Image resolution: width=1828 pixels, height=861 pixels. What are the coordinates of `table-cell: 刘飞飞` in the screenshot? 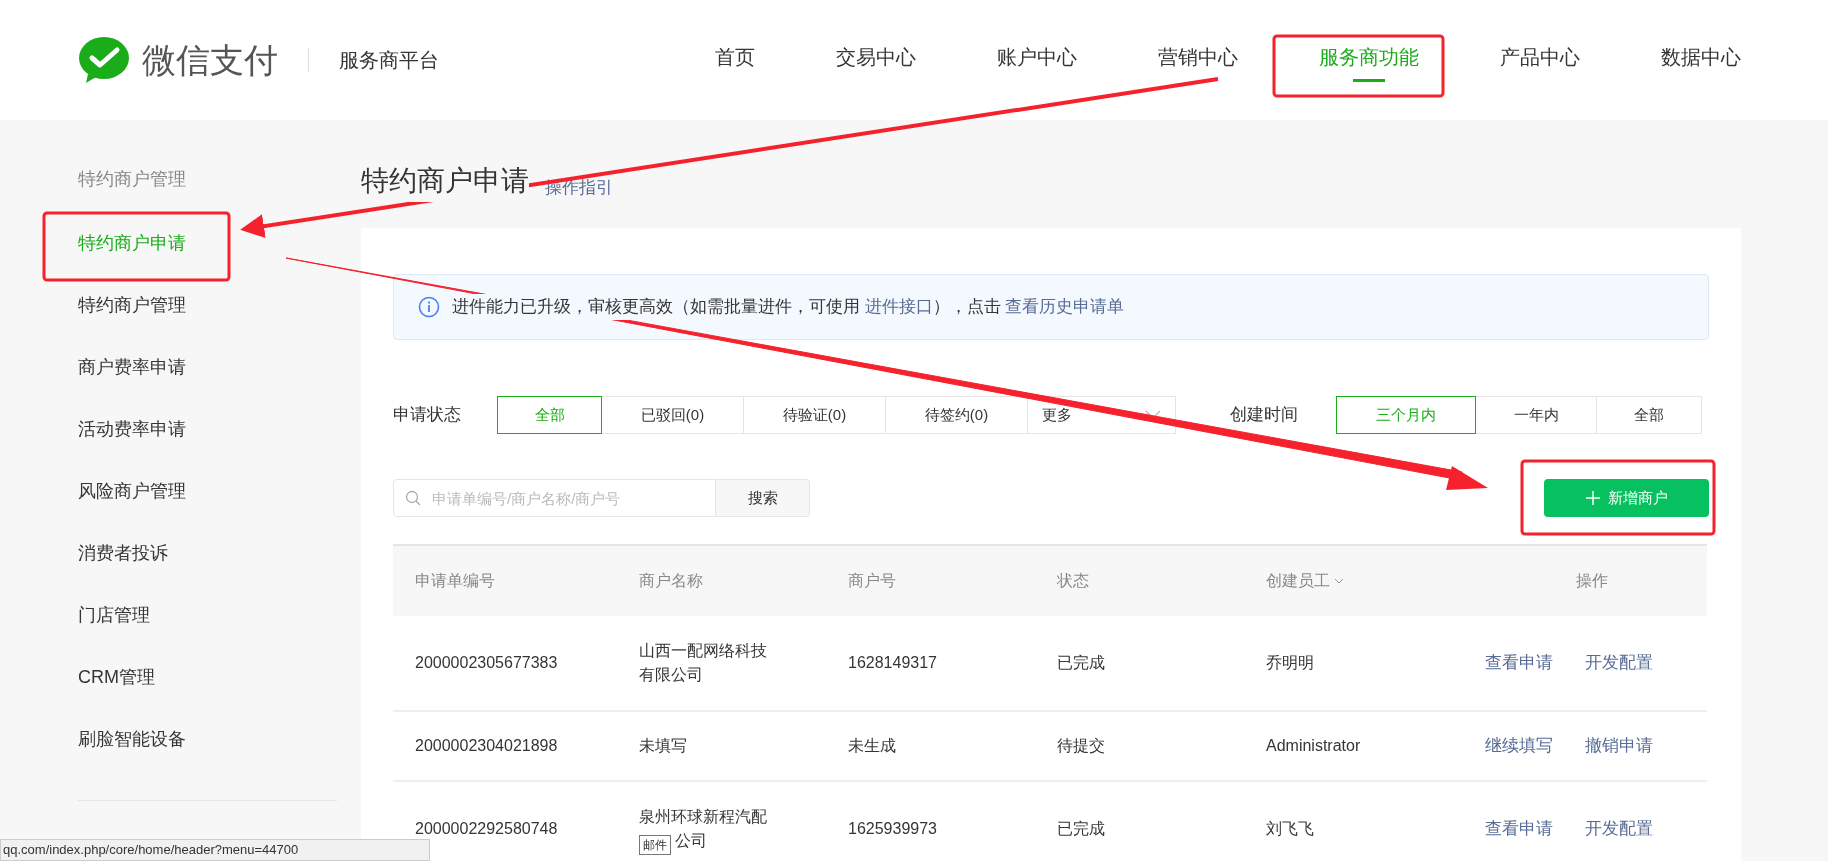 It's located at (1290, 828).